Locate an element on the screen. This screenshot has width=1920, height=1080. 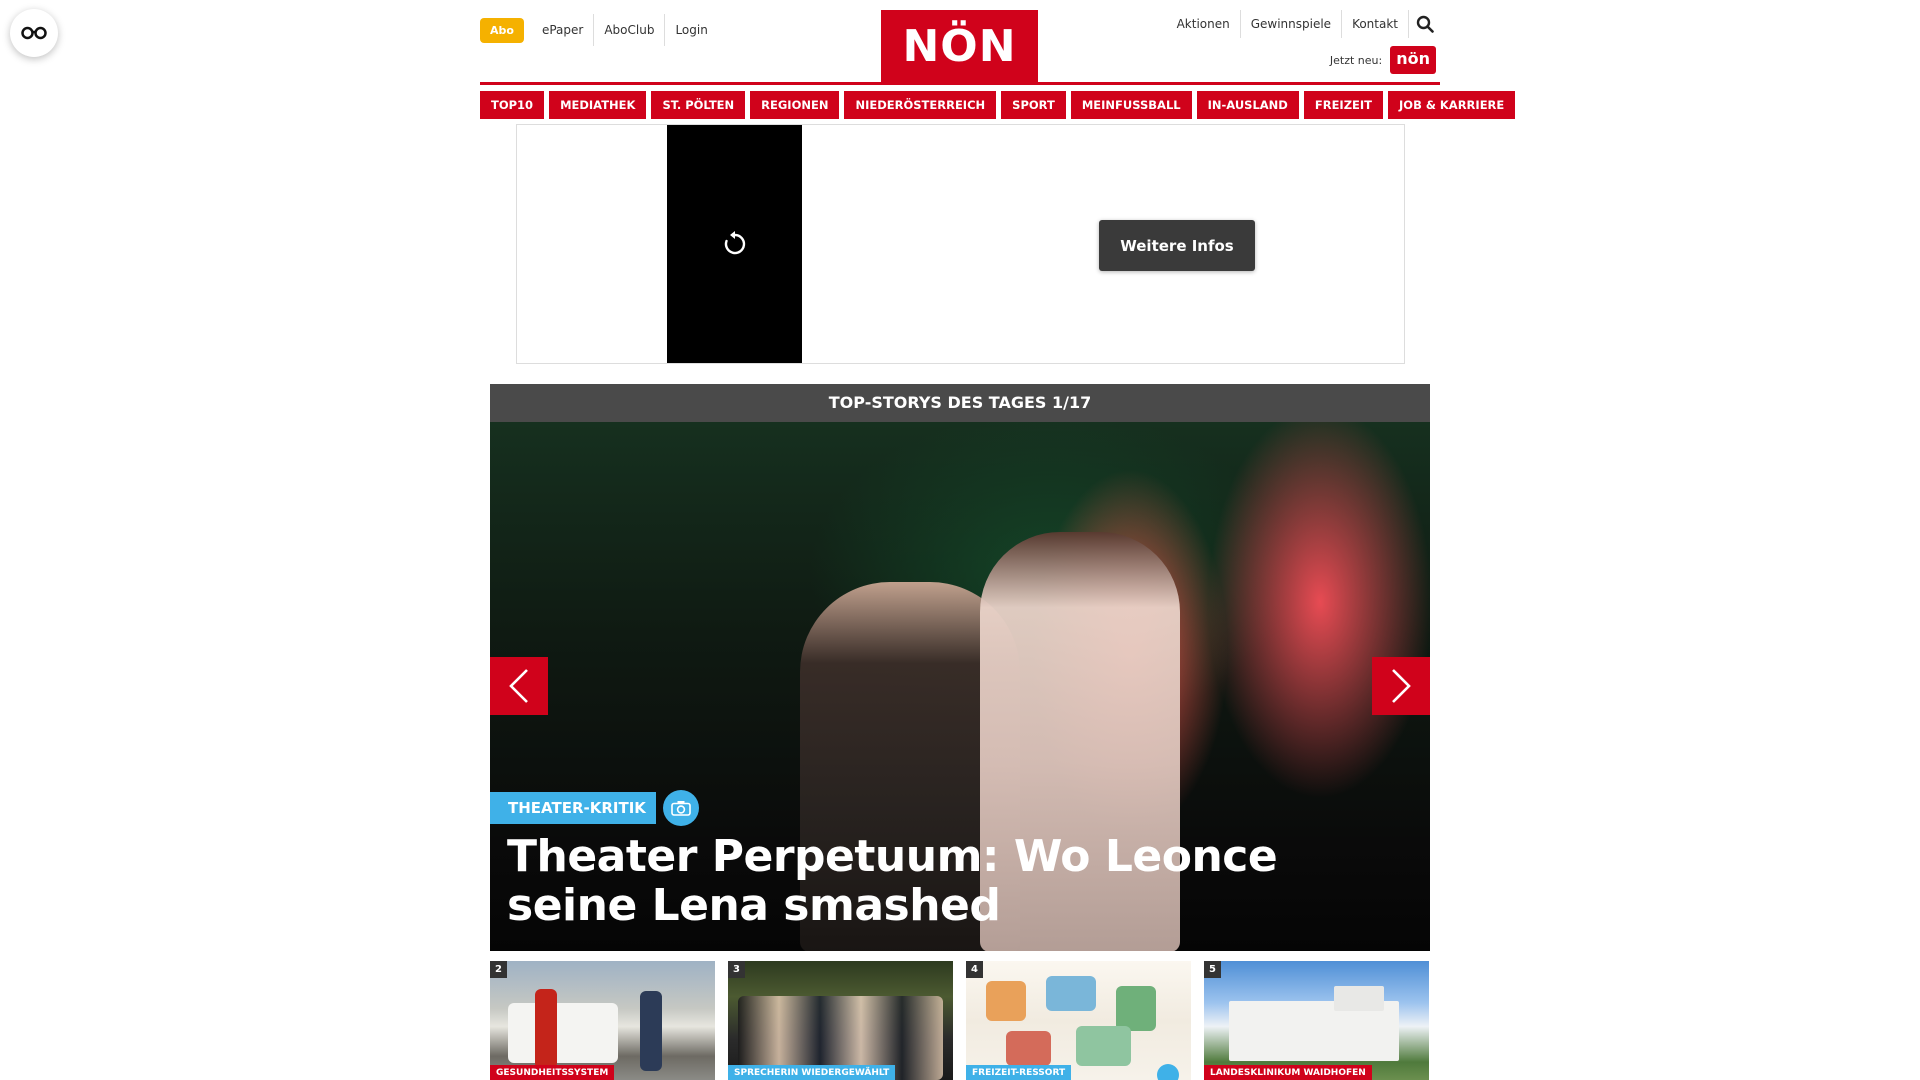
nav-item-freizeit: FREIZEIT is located at coordinates (1343, 105).